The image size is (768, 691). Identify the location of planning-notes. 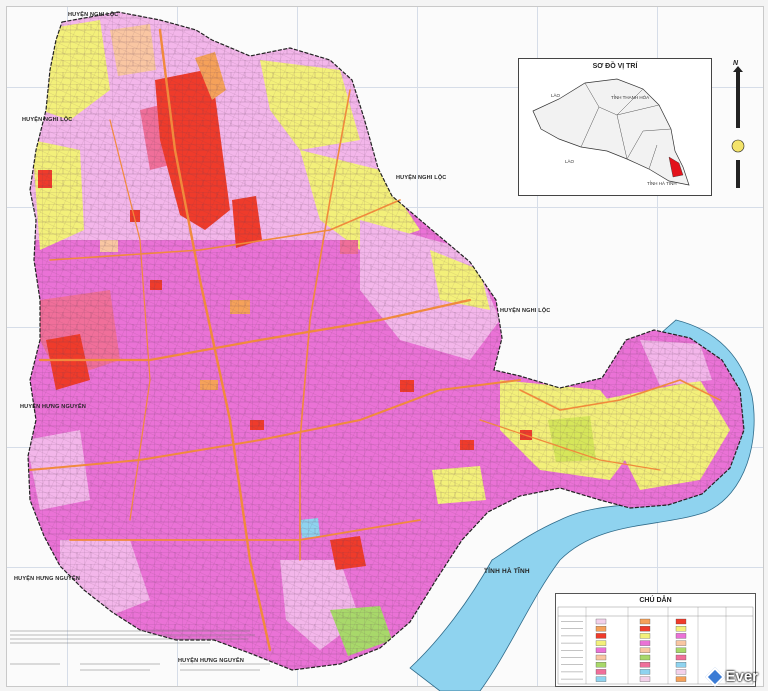
(135, 639).